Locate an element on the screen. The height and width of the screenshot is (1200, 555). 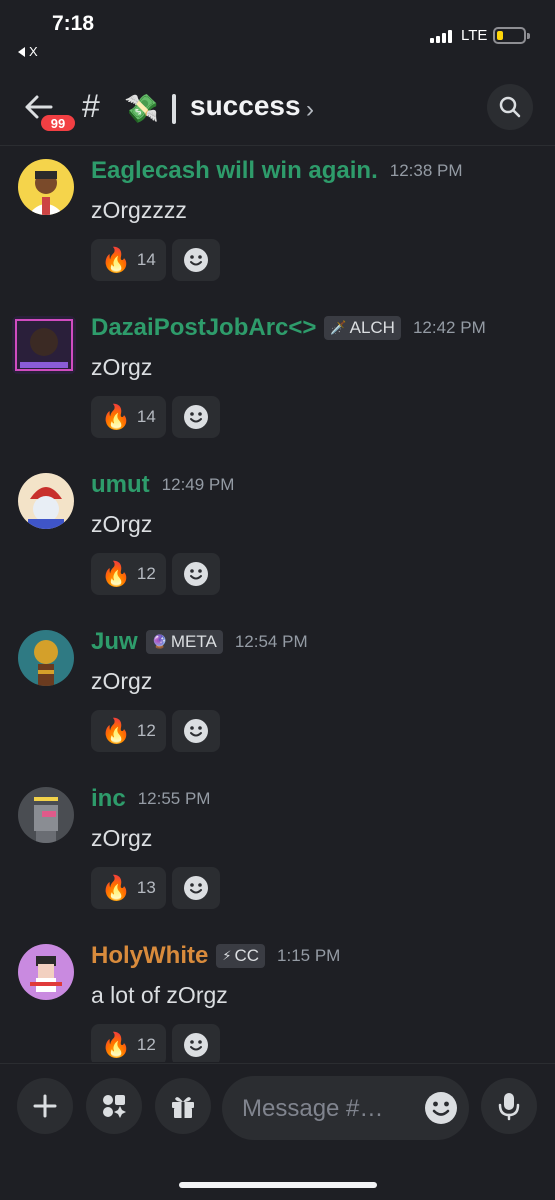
plus-icon is located at coordinates (45, 1106).